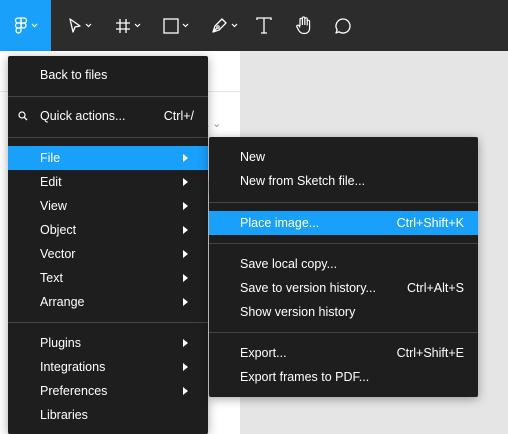 The width and height of the screenshot is (508, 434). I want to click on pen-tool-button, so click(224, 25).